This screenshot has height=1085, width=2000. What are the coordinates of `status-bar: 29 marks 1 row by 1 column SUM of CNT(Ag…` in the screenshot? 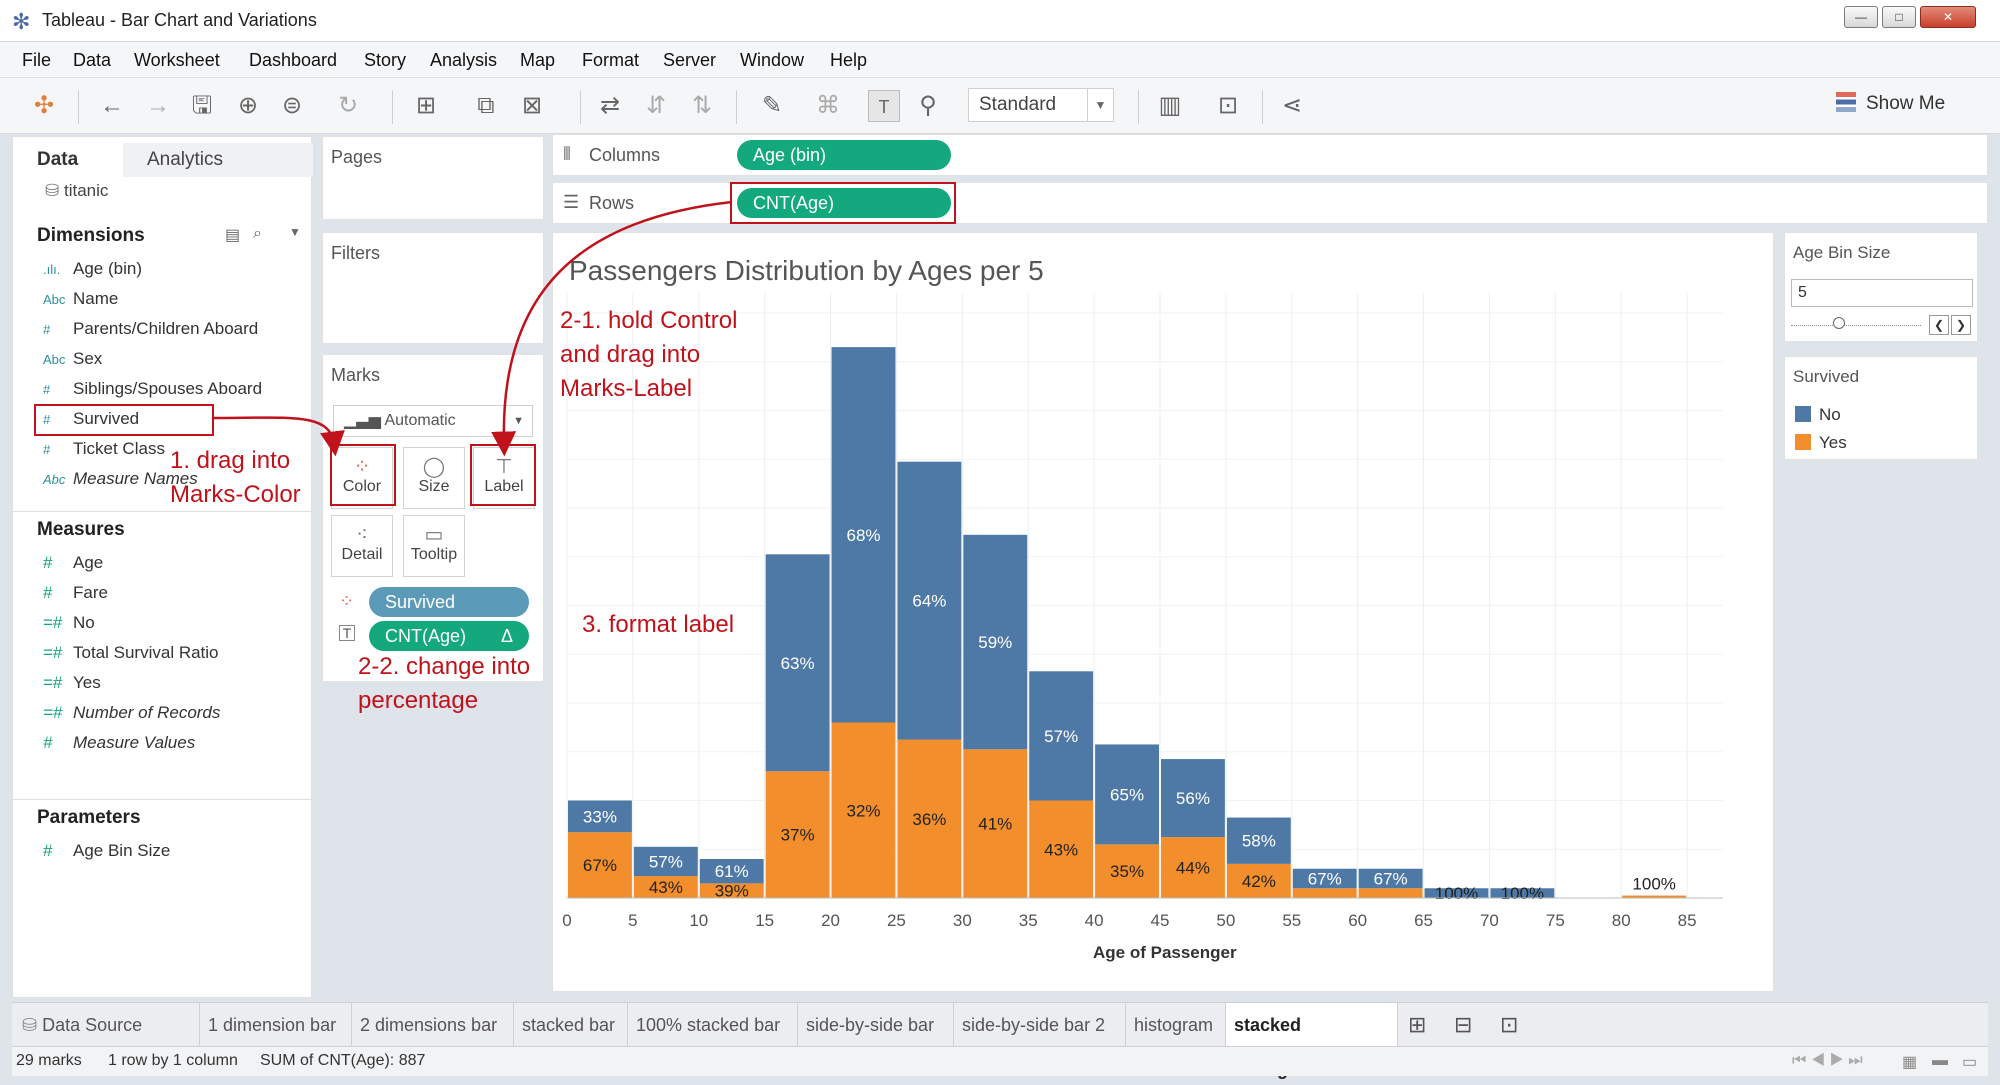 It's located at (1000, 1061).